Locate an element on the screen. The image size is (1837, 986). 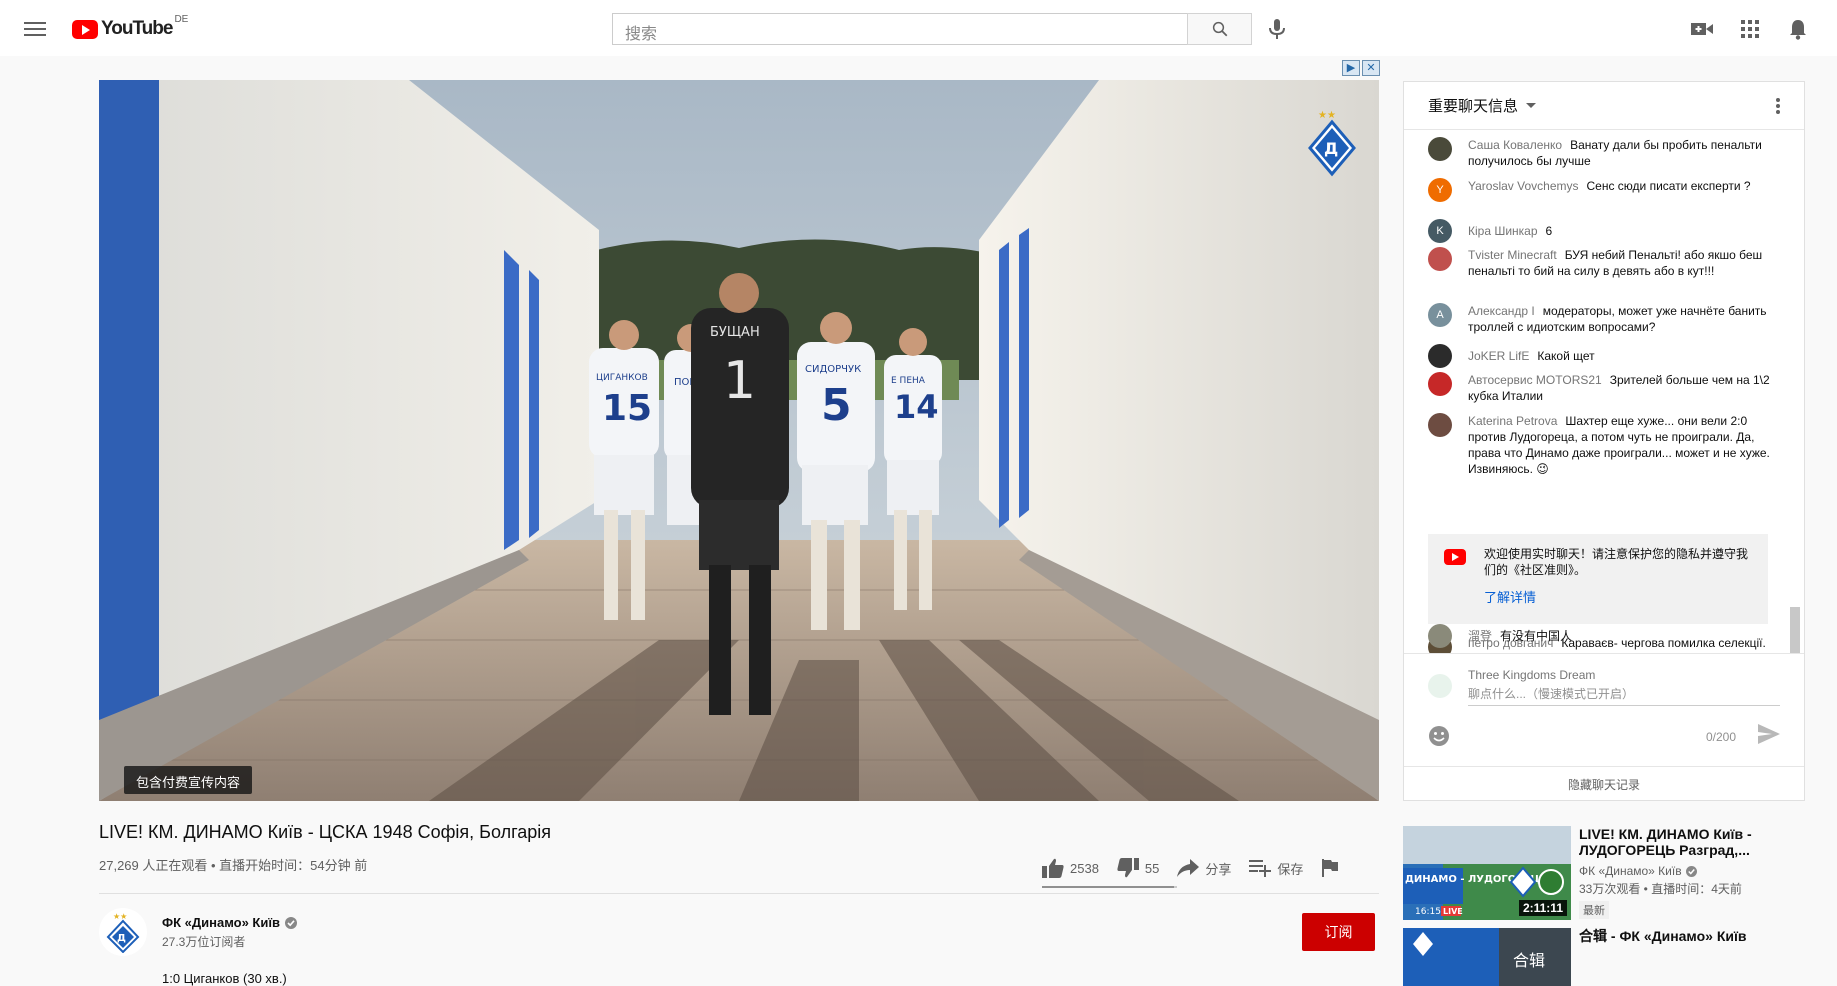
svg-text: 5 is located at coordinates (836, 405).